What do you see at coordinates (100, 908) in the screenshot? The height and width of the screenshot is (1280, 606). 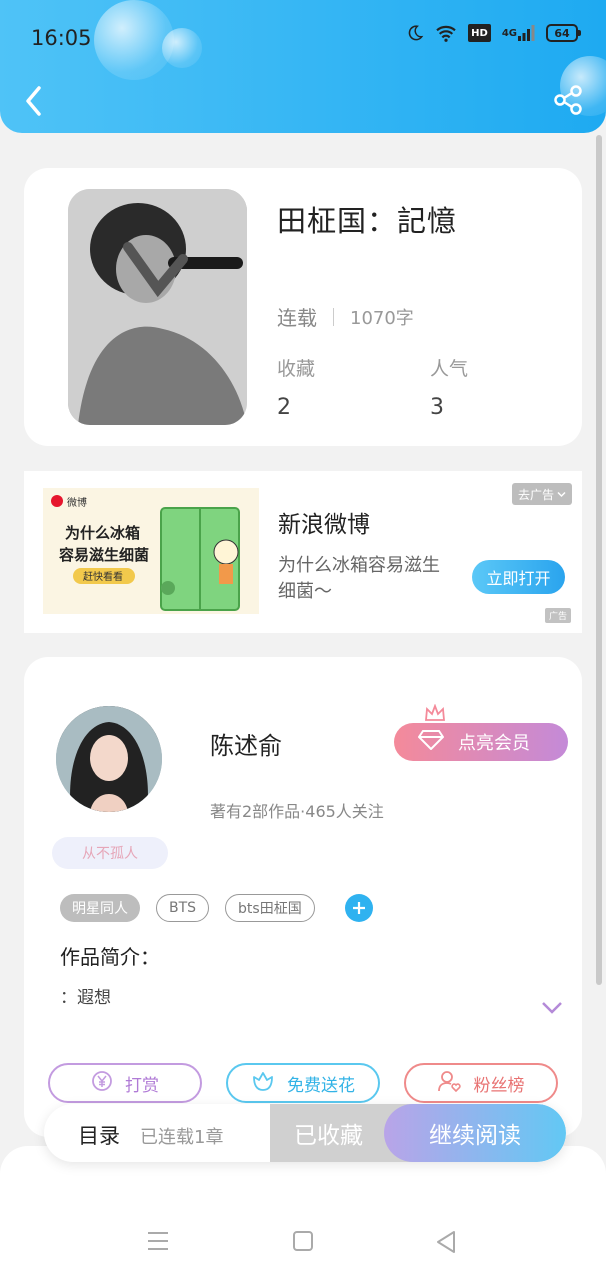 I see `tag-item: 明星同人` at bounding box center [100, 908].